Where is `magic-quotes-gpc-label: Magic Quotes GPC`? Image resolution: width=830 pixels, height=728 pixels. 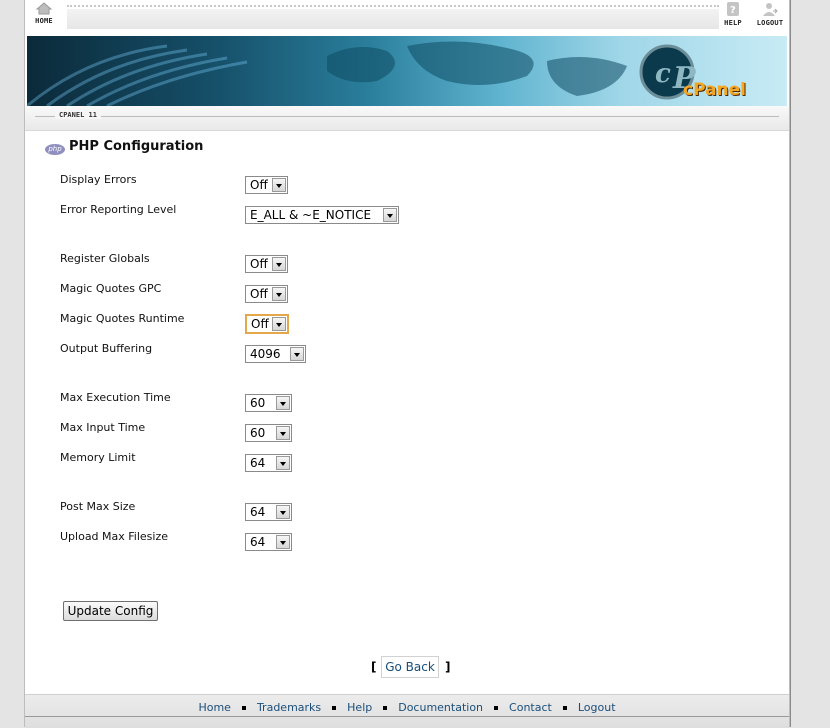 magic-quotes-gpc-label: Magic Quotes GPC is located at coordinates (111, 288).